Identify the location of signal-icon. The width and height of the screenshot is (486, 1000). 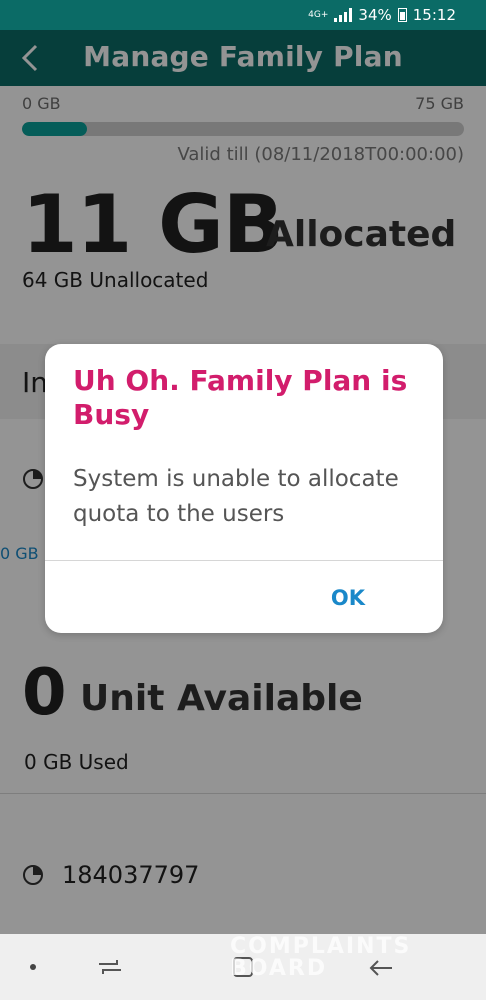
(343, 15).